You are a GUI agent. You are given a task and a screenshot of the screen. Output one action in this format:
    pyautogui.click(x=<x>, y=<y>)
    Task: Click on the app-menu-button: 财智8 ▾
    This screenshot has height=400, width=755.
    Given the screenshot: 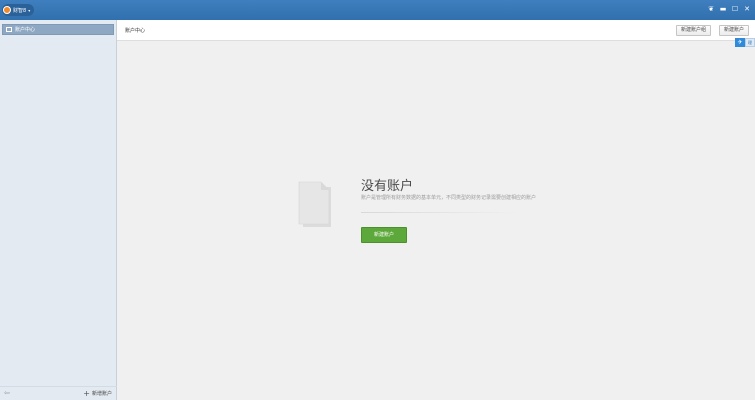 What is the action you would take?
    pyautogui.click(x=18, y=10)
    